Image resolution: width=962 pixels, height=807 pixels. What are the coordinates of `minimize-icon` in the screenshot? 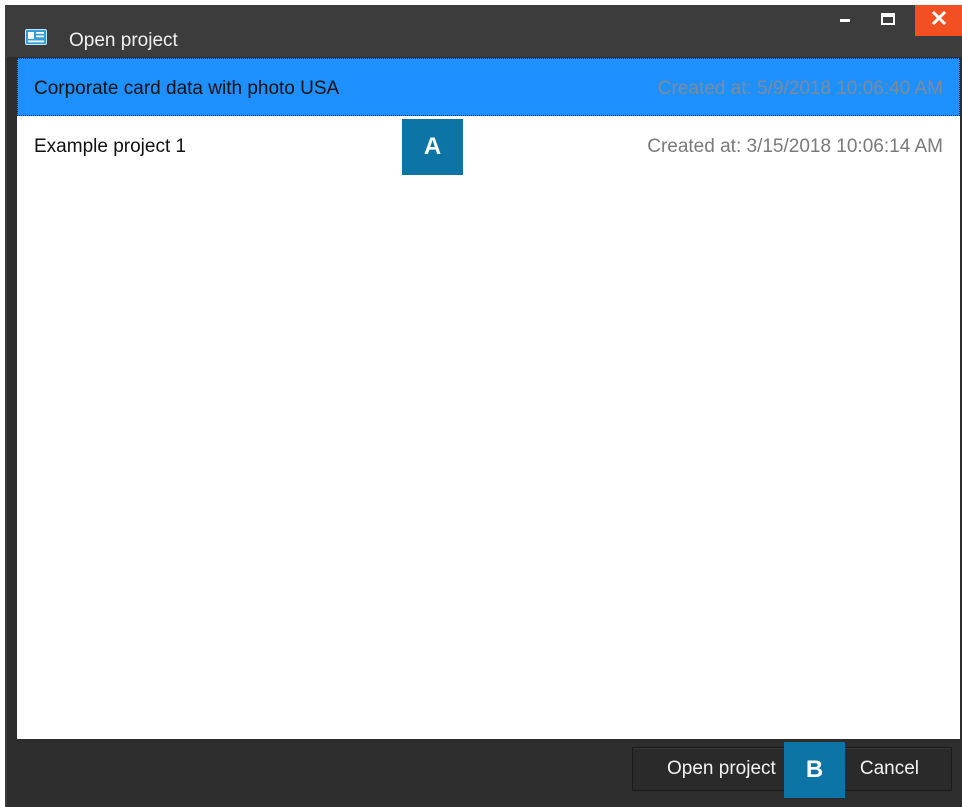 It's located at (845, 21).